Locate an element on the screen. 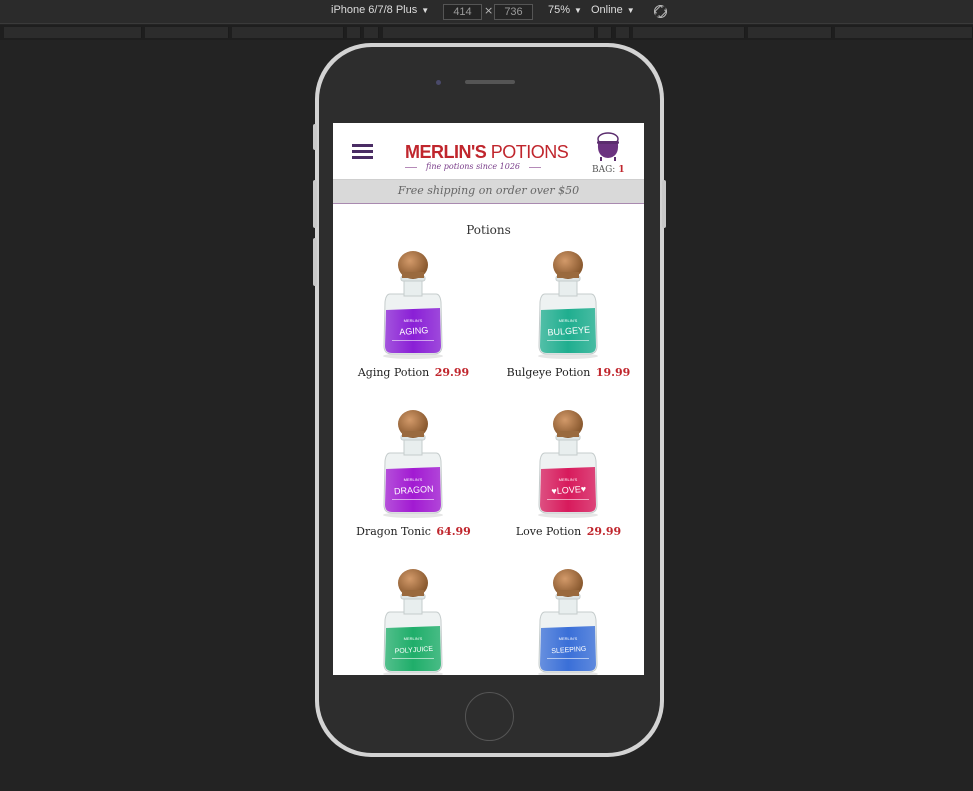 The height and width of the screenshot is (791, 973). potion-bottle-image: MERLIN’SSLEEPING is located at coordinates (568, 621).